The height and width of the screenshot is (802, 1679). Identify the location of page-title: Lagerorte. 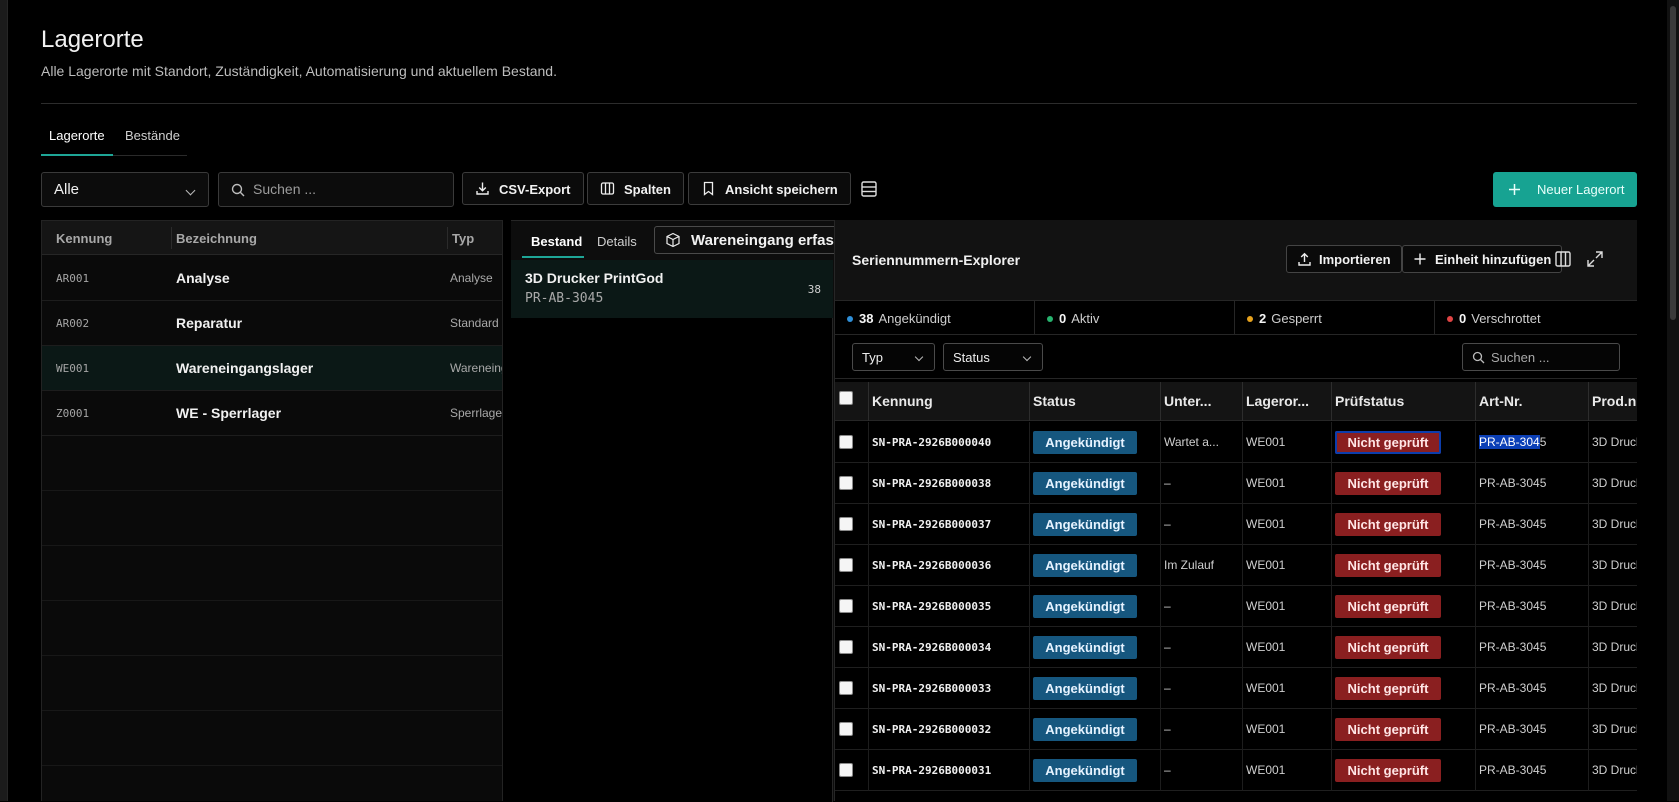
(92, 39).